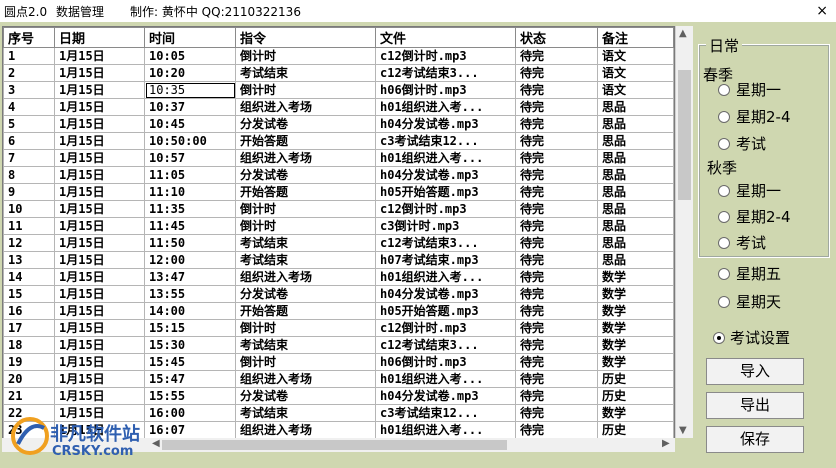 The image size is (836, 468). What do you see at coordinates (684, 232) in the screenshot?
I see `vertical-scrollbar: ▲ ▼` at bounding box center [684, 232].